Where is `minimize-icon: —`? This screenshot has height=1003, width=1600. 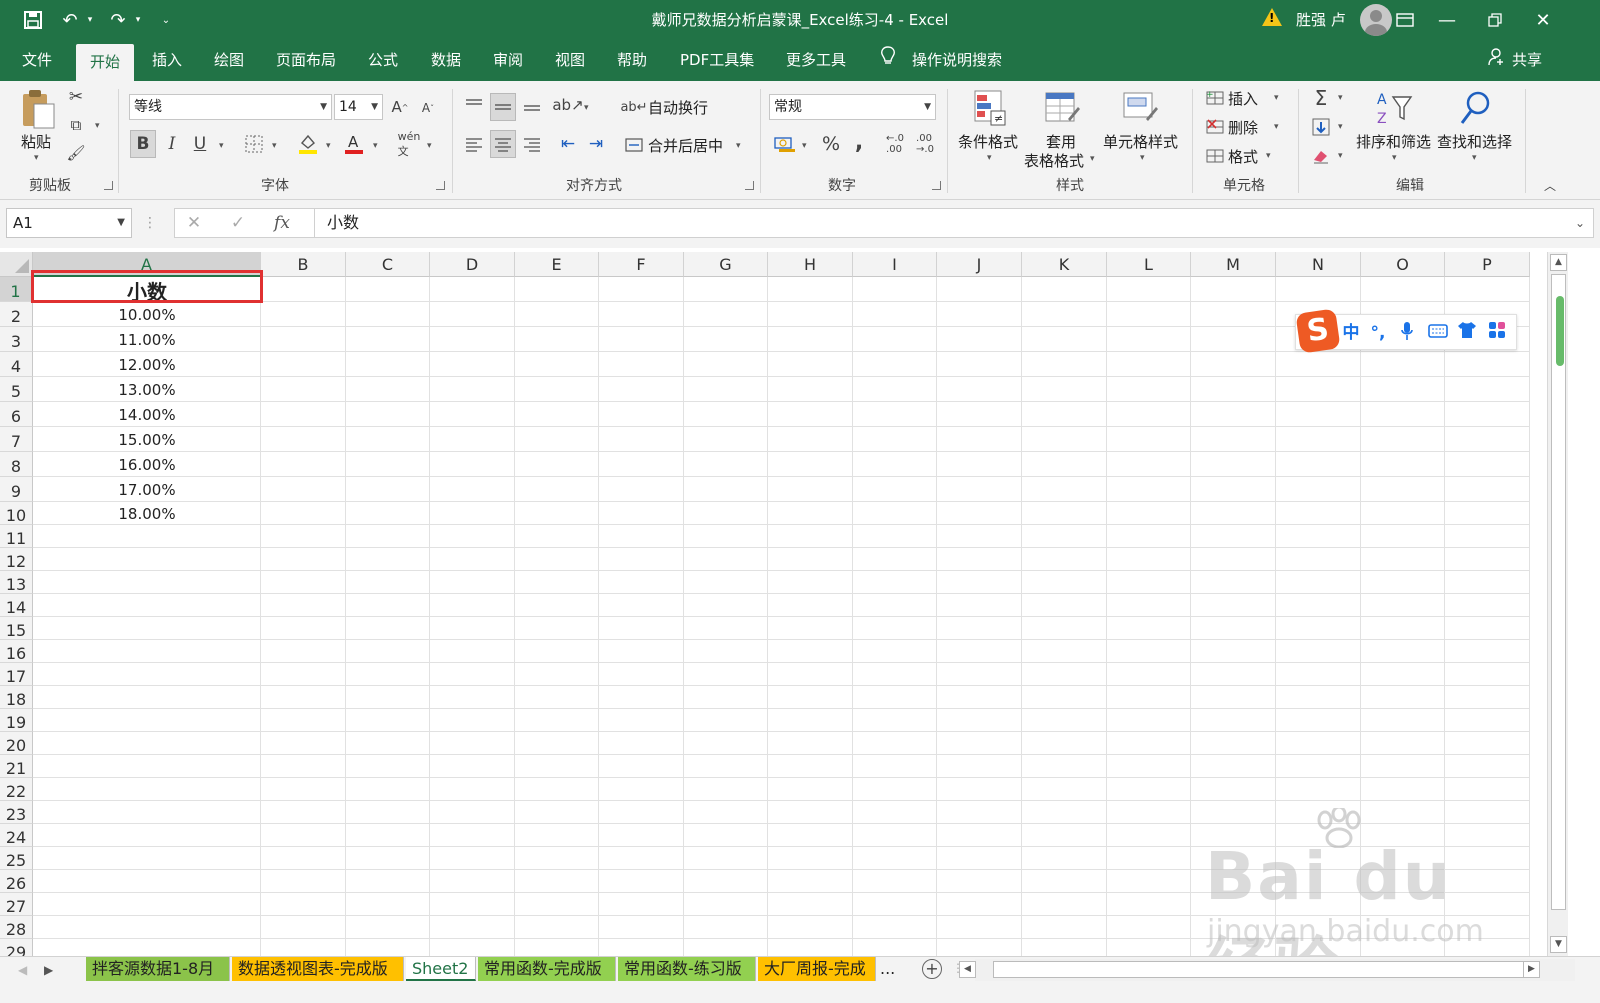 minimize-icon: — is located at coordinates (1447, 20).